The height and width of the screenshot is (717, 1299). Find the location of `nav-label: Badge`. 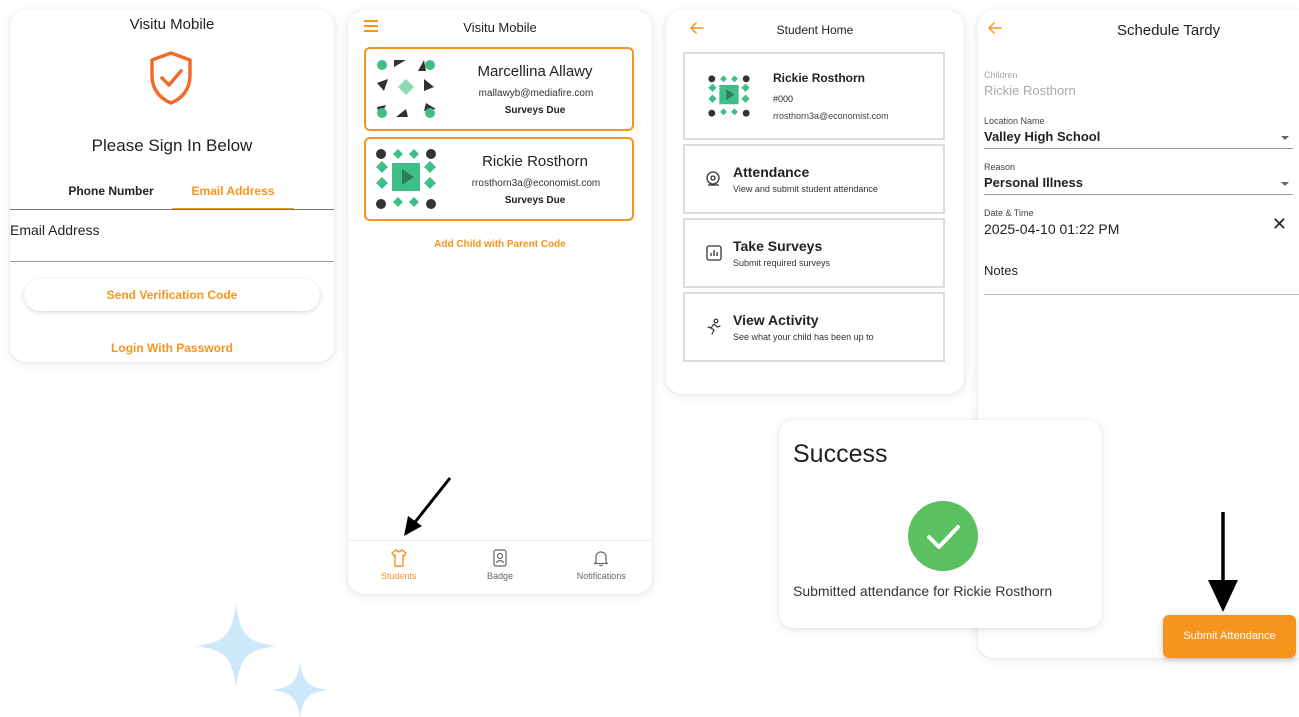

nav-label: Badge is located at coordinates (499, 576).